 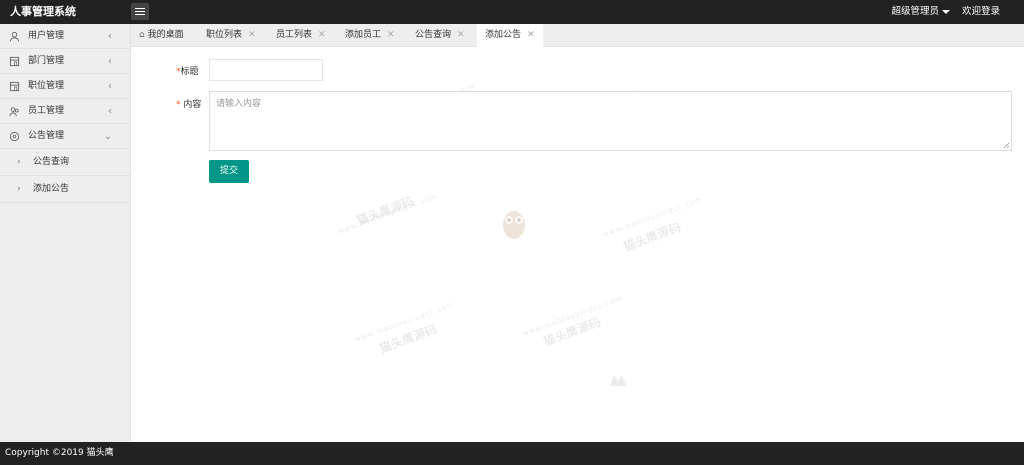 I want to click on sidebar-item-departments: 部门管理 ‹, so click(x=65, y=61).